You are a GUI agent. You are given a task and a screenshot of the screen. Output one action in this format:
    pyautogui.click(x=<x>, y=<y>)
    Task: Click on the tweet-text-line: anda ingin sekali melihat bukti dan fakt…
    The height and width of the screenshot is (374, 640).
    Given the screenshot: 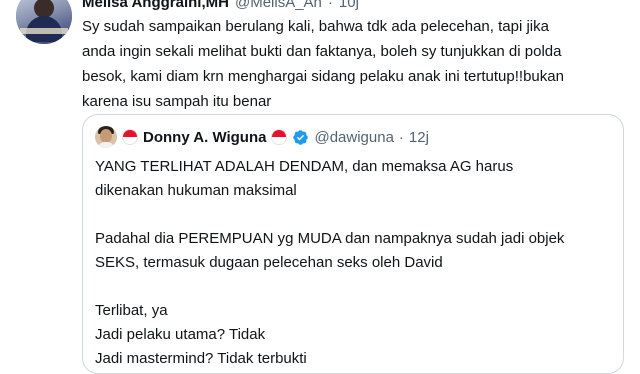 What is the action you would take?
    pyautogui.click(x=322, y=51)
    